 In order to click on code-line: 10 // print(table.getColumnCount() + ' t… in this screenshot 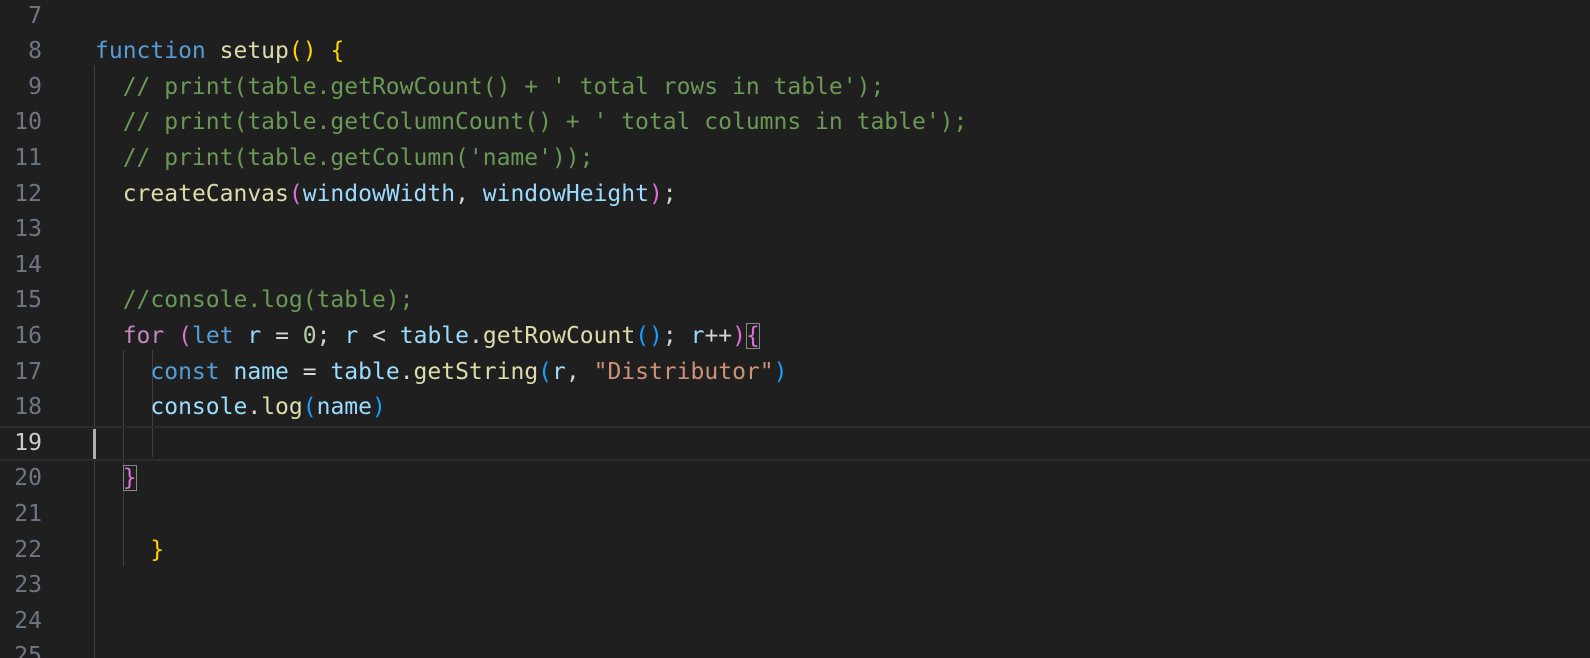, I will do `click(795, 123)`.